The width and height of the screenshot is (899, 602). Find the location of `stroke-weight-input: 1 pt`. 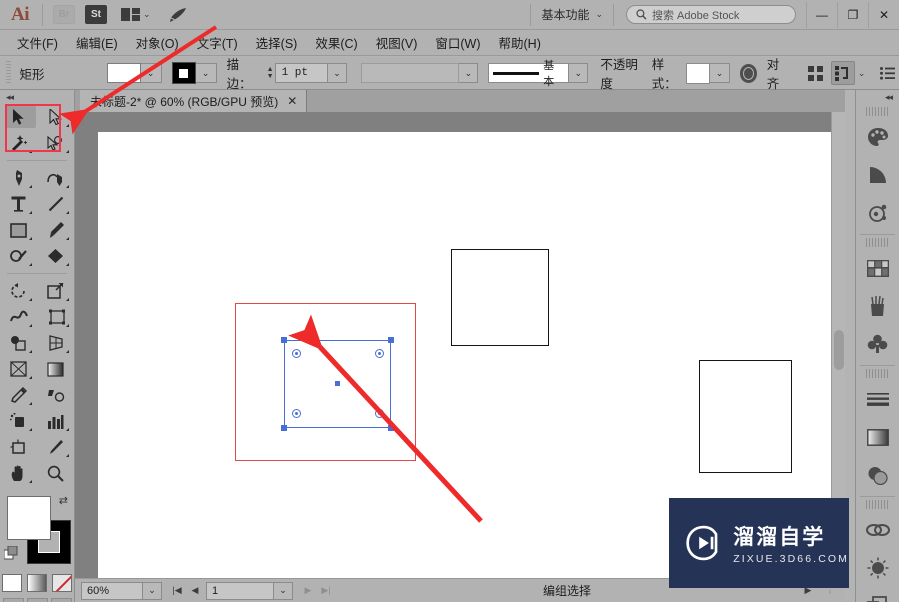

stroke-weight-input: 1 pt is located at coordinates (301, 73).